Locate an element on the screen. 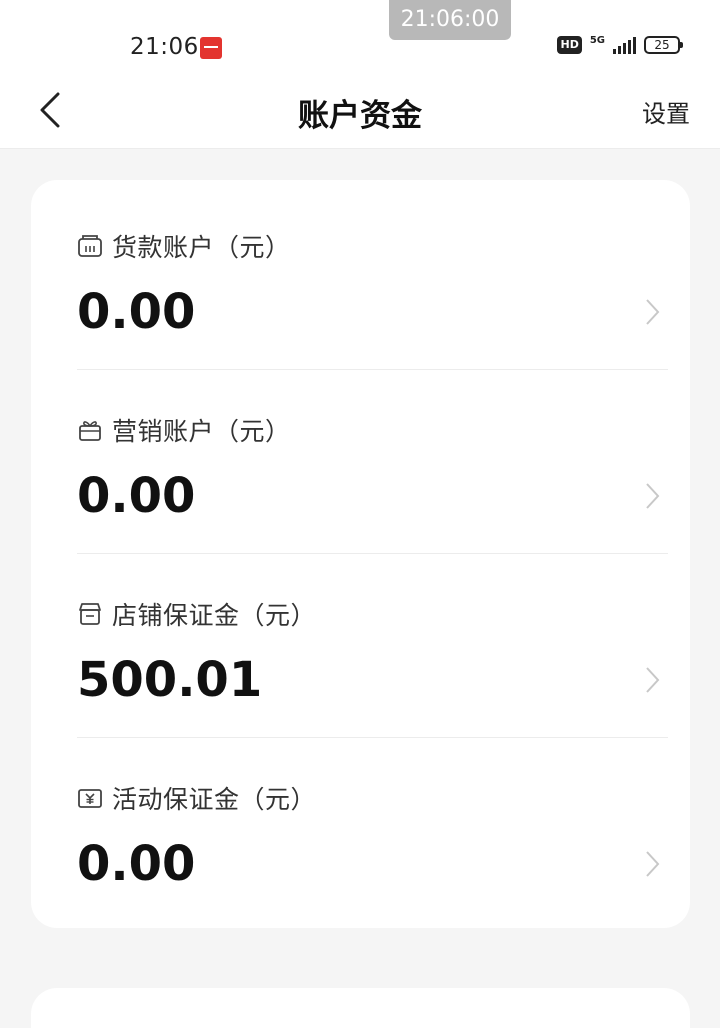 The width and height of the screenshot is (720, 1028). account-row-header: 营销账户（元） is located at coordinates (184, 430).